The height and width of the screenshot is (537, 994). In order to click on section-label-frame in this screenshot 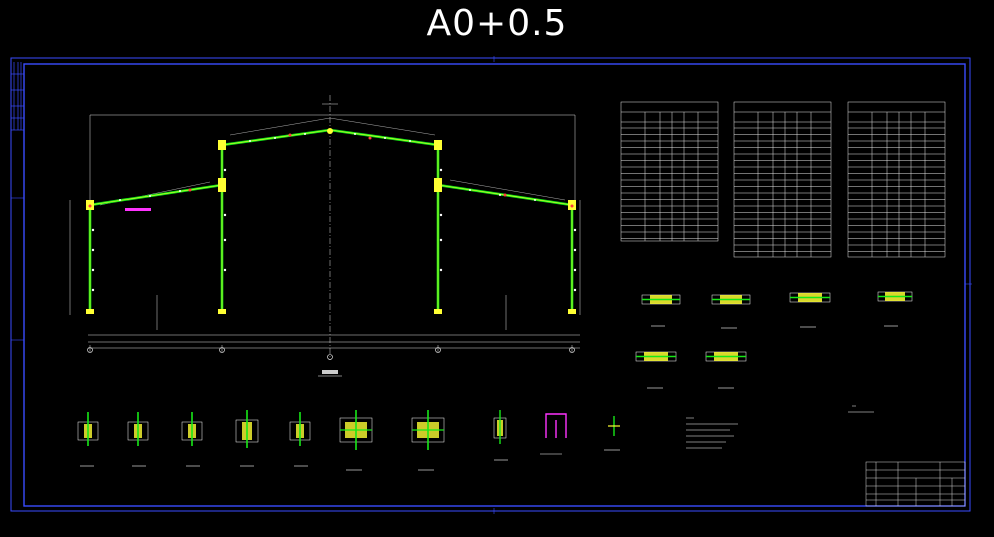, I will do `click(330, 373)`.